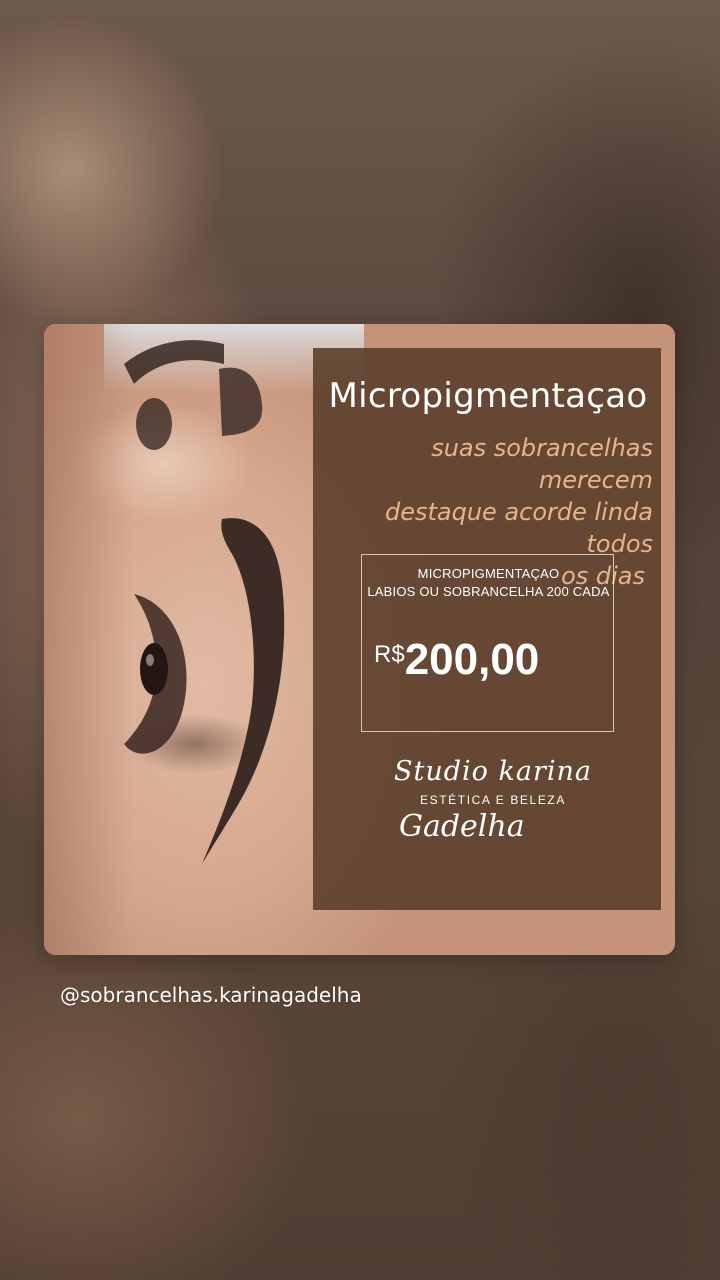 This screenshot has height=1280, width=720. I want to click on price: R$200,00, so click(494, 660).